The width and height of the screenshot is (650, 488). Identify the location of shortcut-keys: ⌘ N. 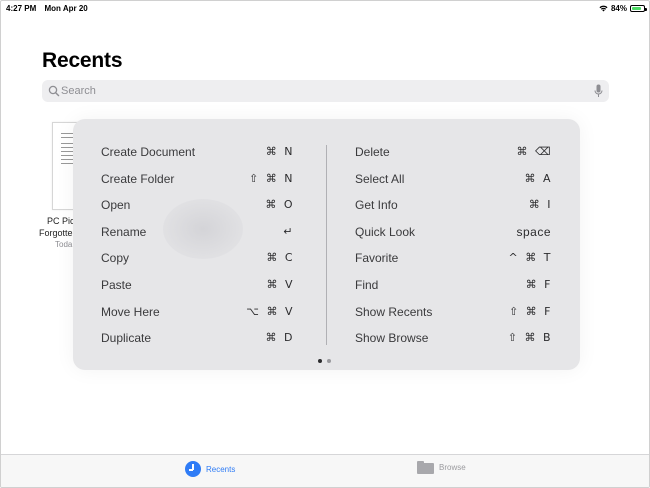
(276, 151).